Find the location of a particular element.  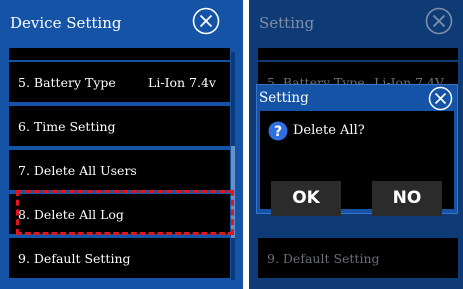

ok-button: OK is located at coordinates (306, 198).